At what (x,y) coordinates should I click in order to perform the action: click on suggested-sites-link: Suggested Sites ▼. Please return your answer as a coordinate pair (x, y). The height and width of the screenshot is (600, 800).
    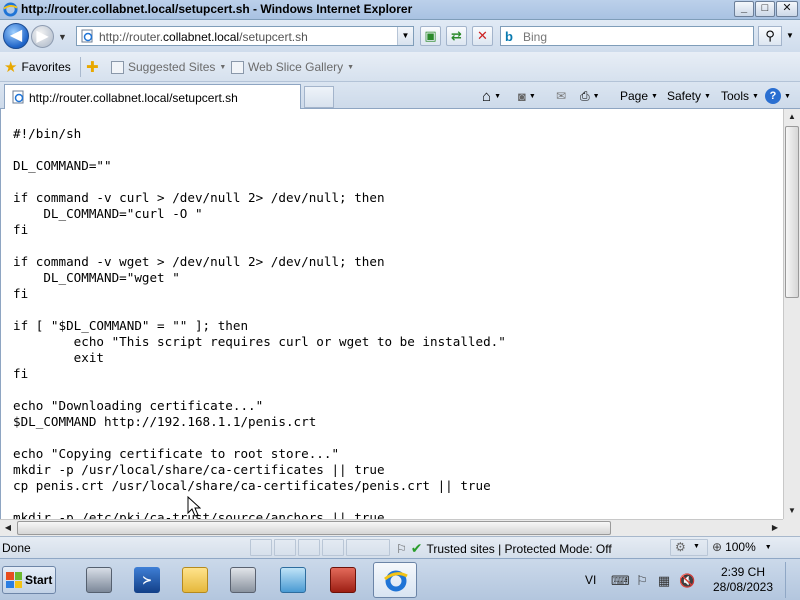
    Looking at the image, I should click on (168, 67).